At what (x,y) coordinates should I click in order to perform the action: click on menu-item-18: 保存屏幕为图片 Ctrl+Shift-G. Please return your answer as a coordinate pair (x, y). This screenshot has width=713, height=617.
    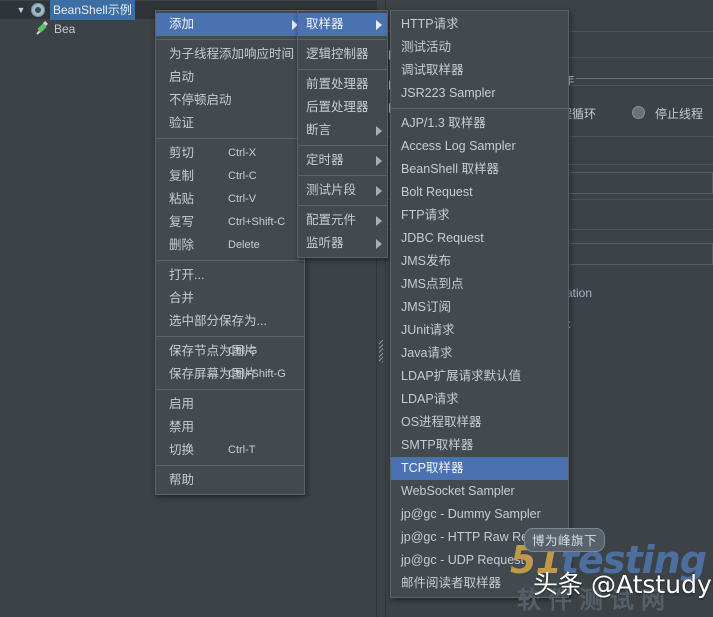
    Looking at the image, I should click on (230, 374).